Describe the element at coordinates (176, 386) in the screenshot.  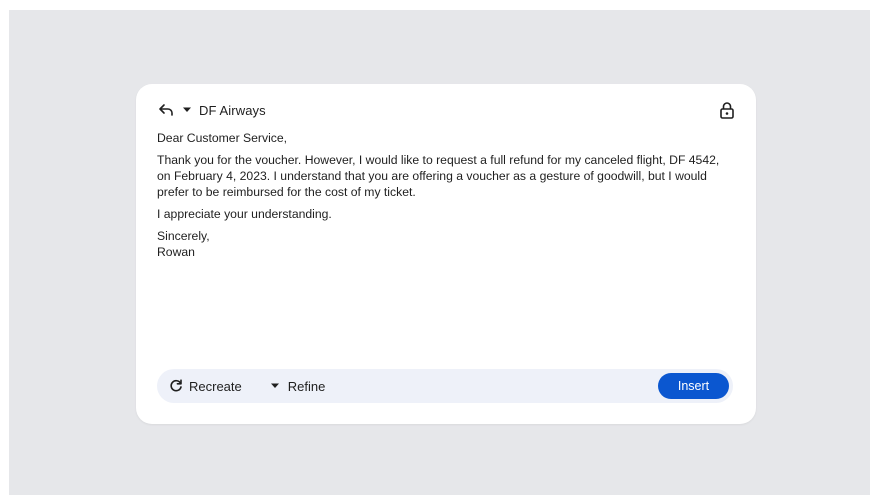
I see `refresh-icon` at that location.